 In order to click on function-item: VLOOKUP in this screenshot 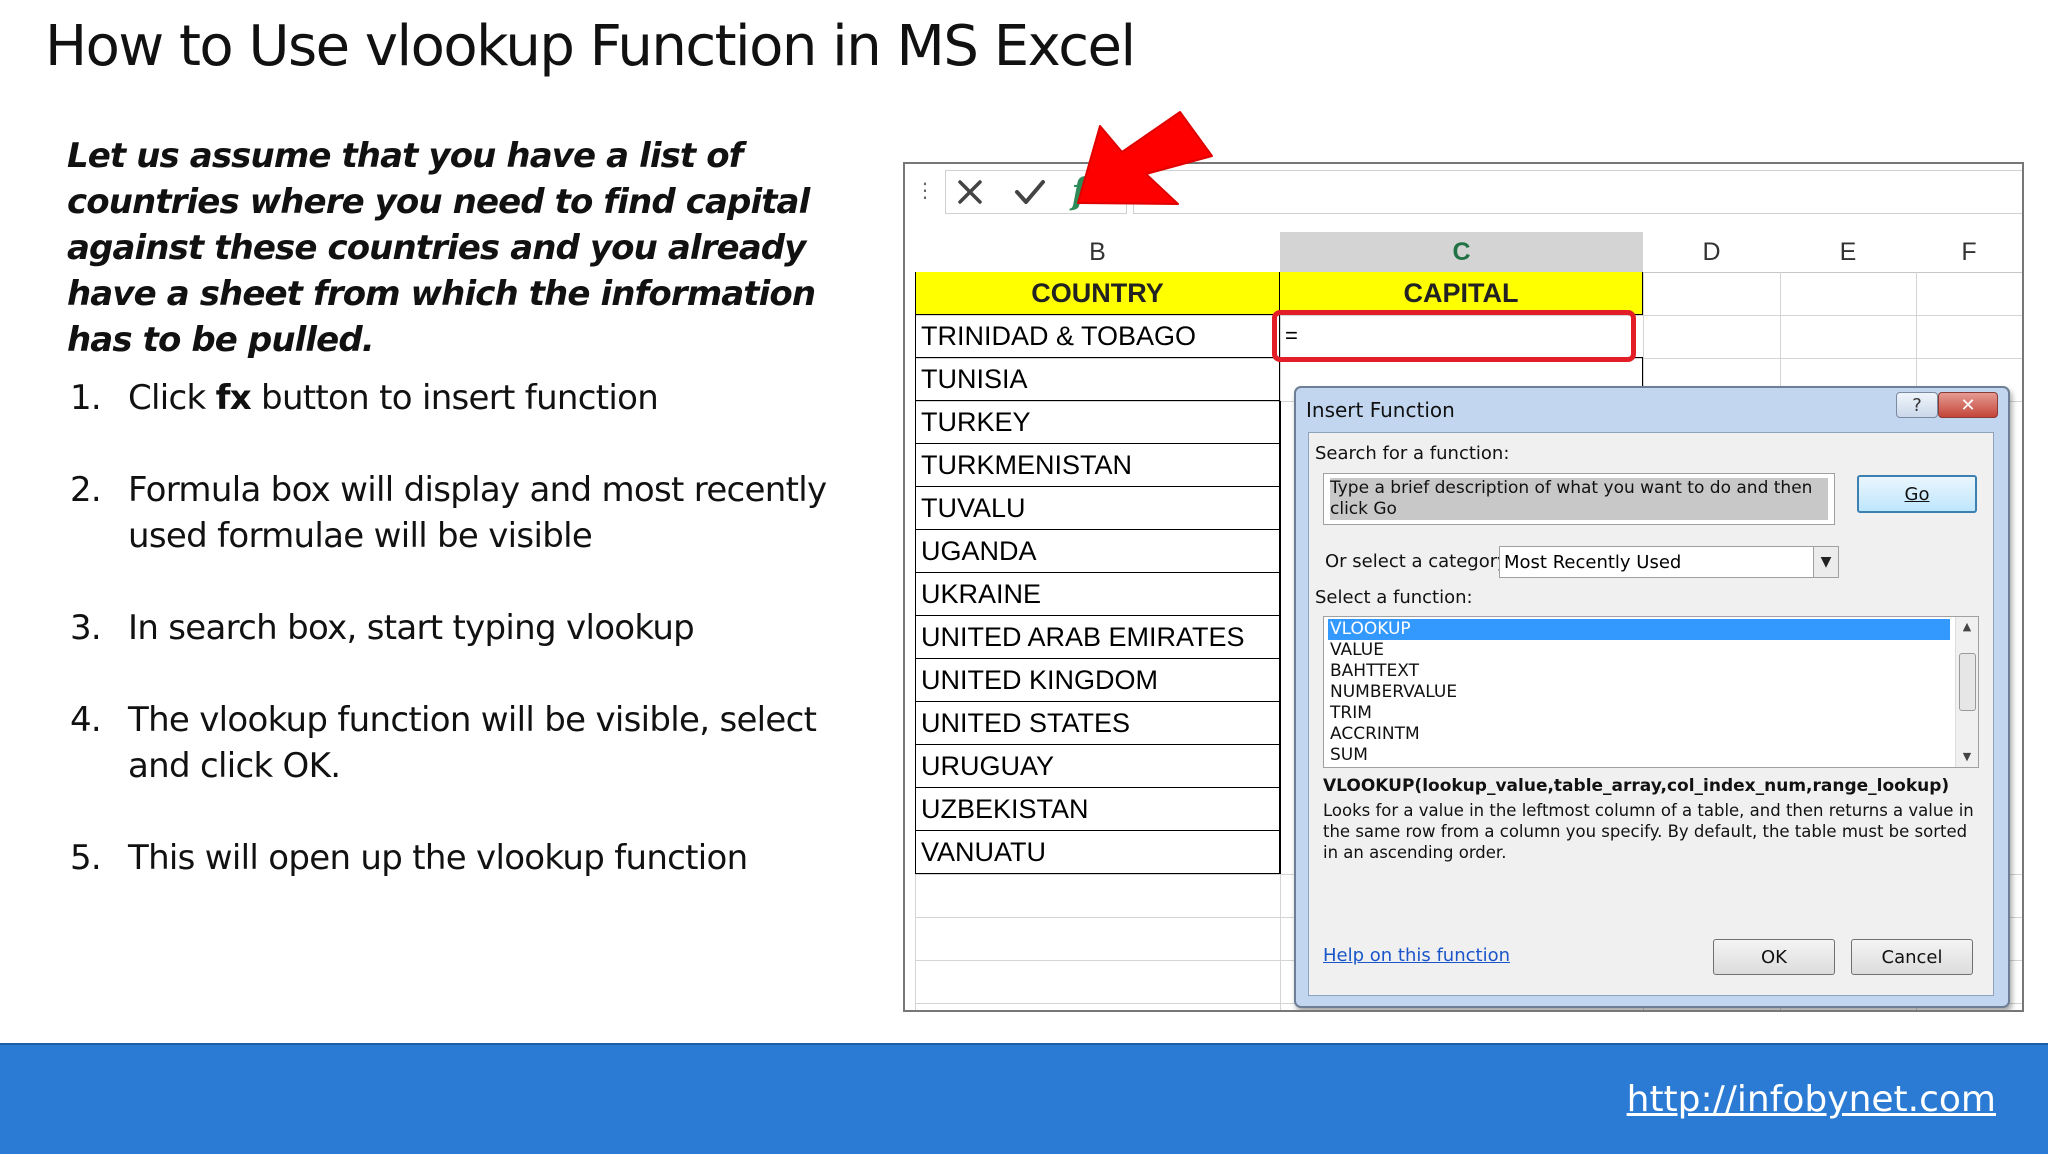, I will do `click(1639, 629)`.